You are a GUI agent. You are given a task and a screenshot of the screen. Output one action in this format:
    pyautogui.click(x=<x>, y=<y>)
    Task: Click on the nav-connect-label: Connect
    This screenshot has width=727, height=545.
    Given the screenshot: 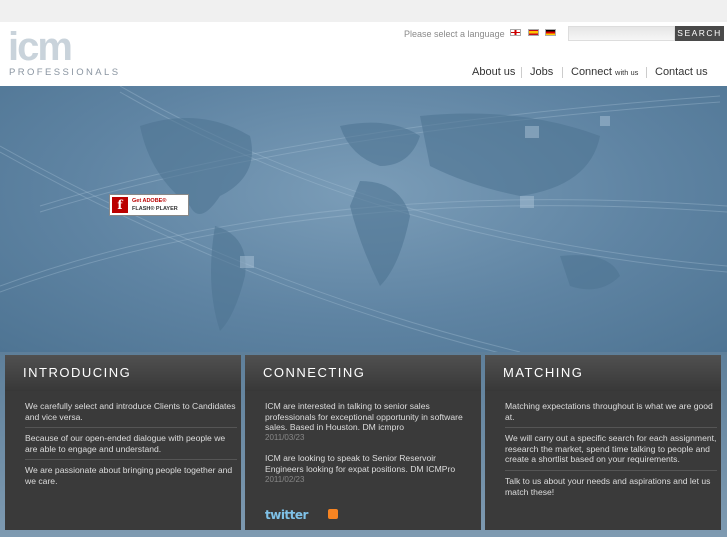 What is the action you would take?
    pyautogui.click(x=591, y=72)
    